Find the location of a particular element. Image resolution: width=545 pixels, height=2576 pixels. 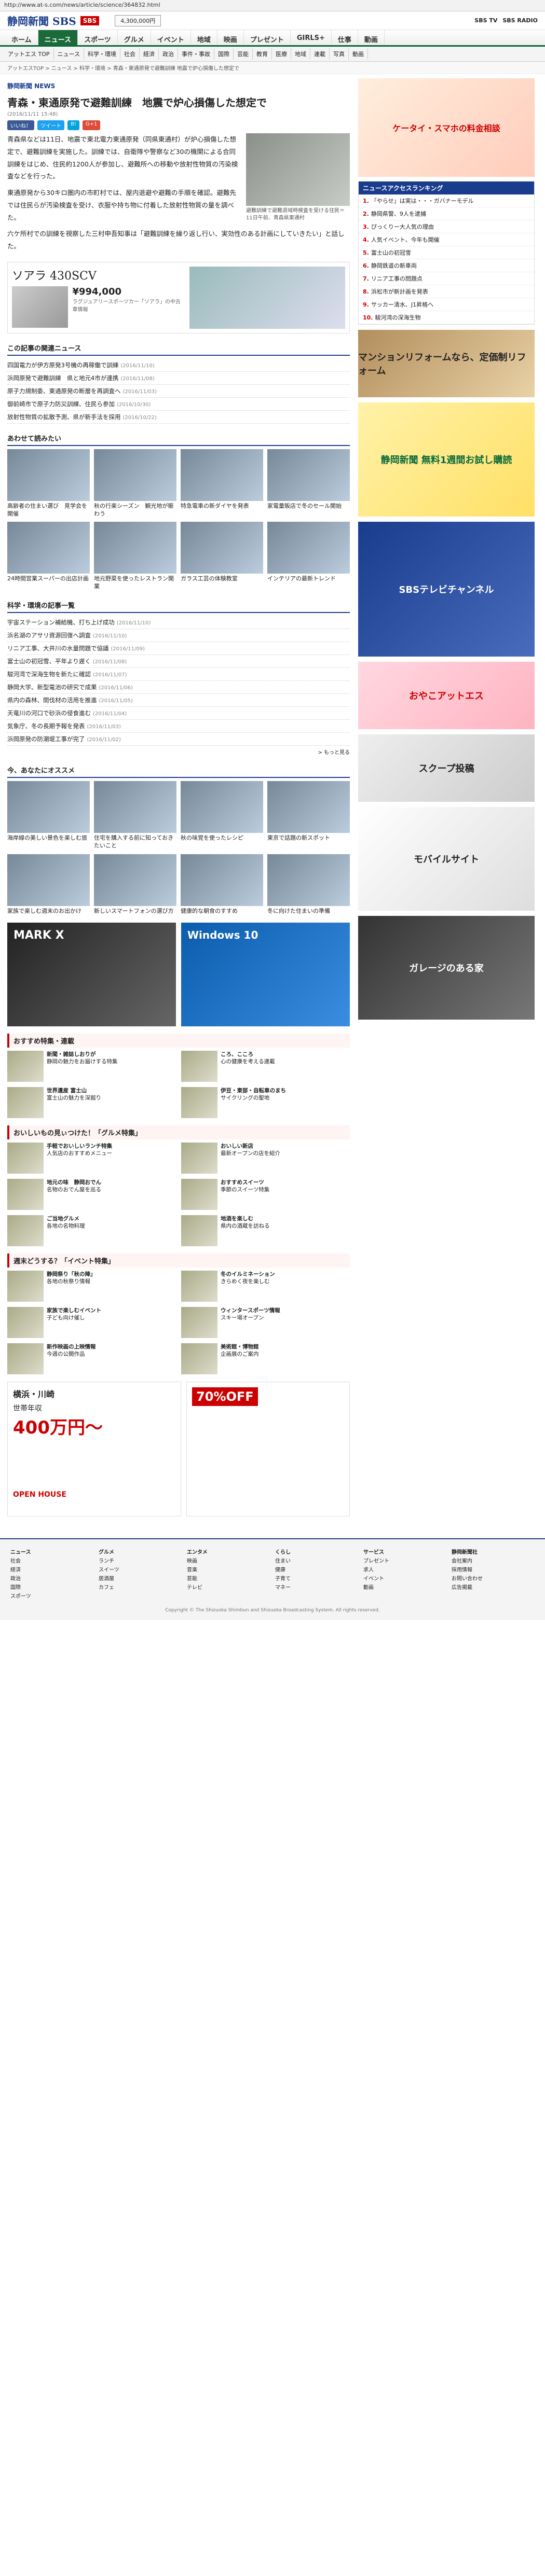

list-item: 気象庁、冬の長期予報を発表 (2016/11/03) is located at coordinates (178, 726).